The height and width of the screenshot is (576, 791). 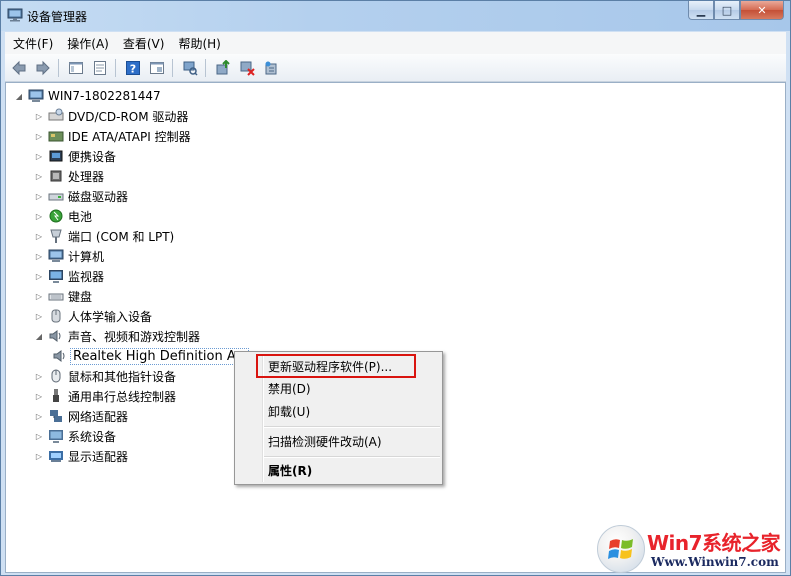 What do you see at coordinates (100, 68) in the screenshot?
I see `properties-button` at bounding box center [100, 68].